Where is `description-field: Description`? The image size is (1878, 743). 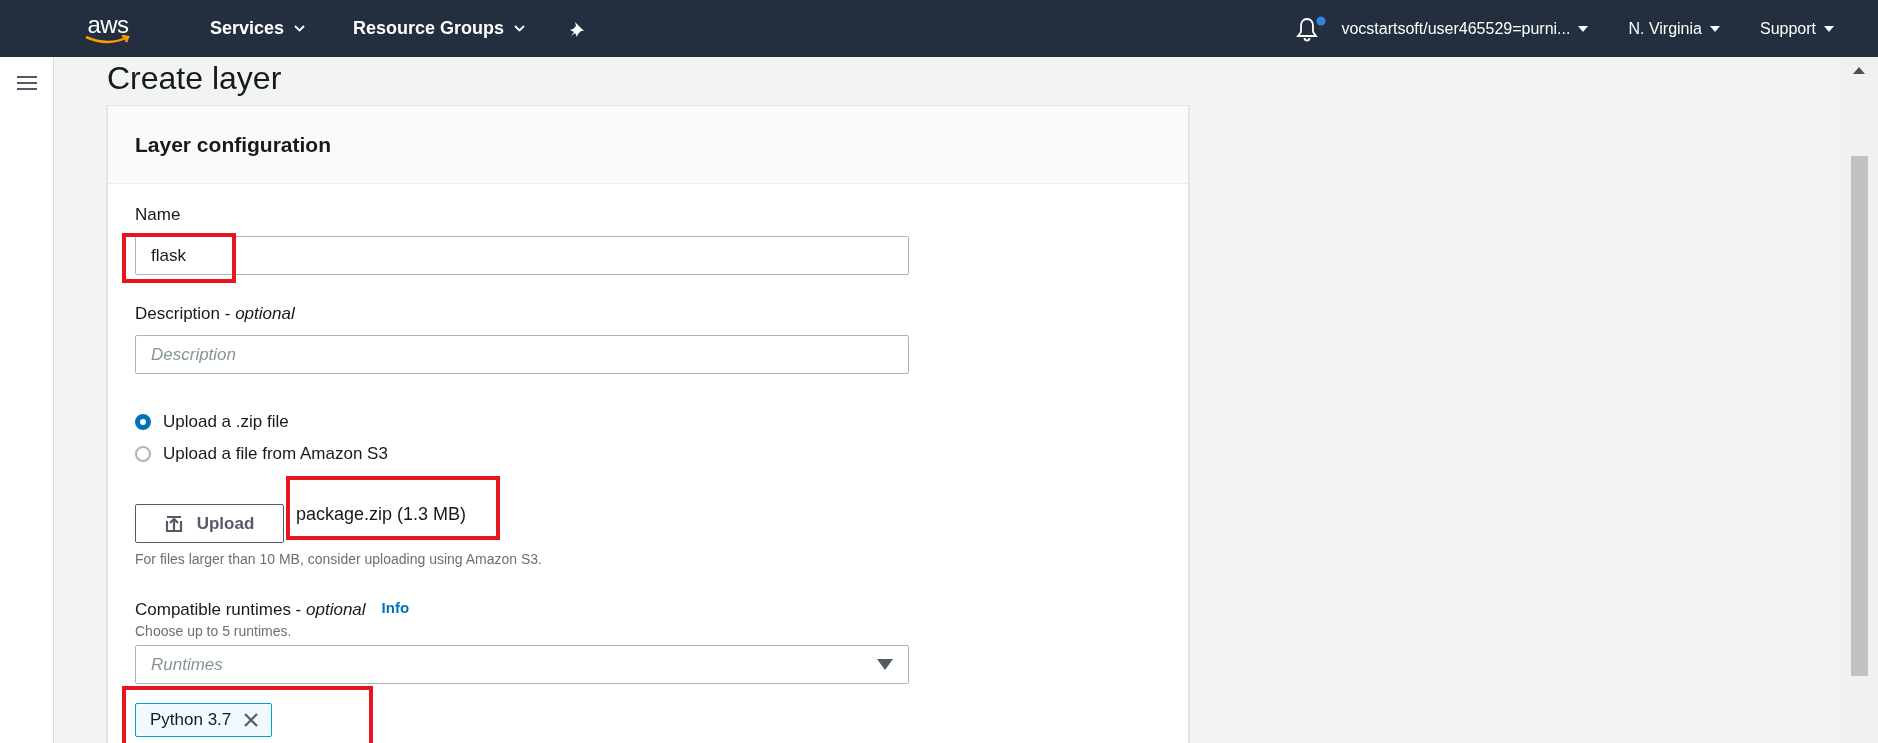 description-field: Description is located at coordinates (522, 354).